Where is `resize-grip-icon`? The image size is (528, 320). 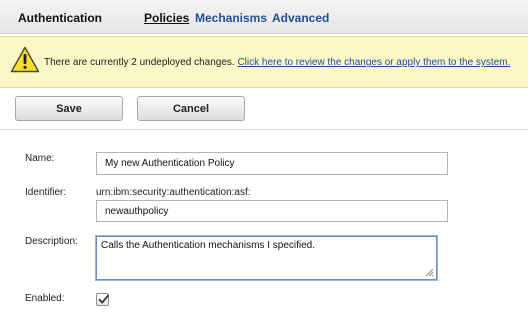
resize-grip-icon is located at coordinates (429, 272).